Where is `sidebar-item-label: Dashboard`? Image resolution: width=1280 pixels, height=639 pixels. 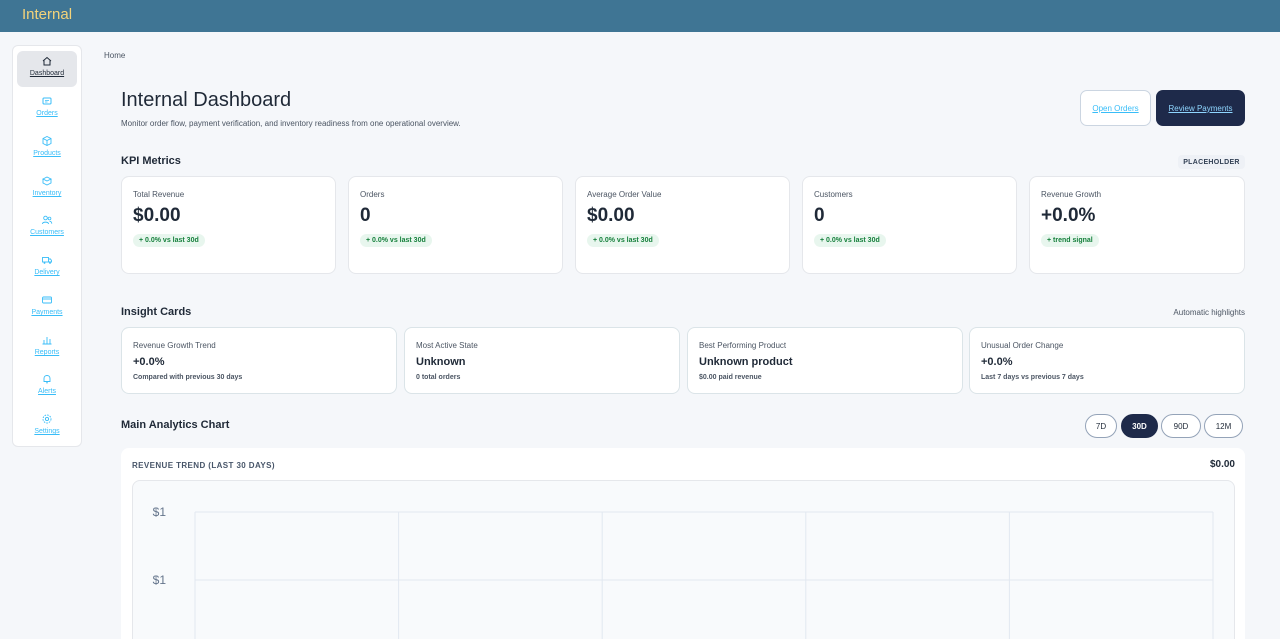
sidebar-item-label: Dashboard is located at coordinates (47, 73).